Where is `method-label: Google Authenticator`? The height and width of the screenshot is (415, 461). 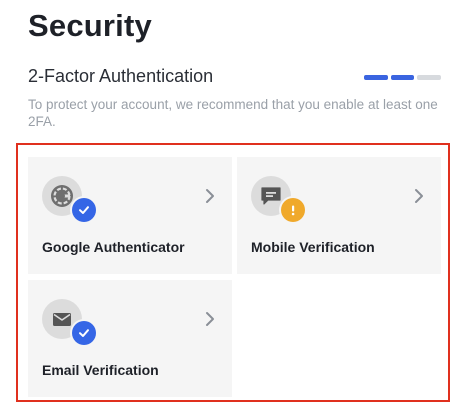 method-label: Google Authenticator is located at coordinates (113, 247).